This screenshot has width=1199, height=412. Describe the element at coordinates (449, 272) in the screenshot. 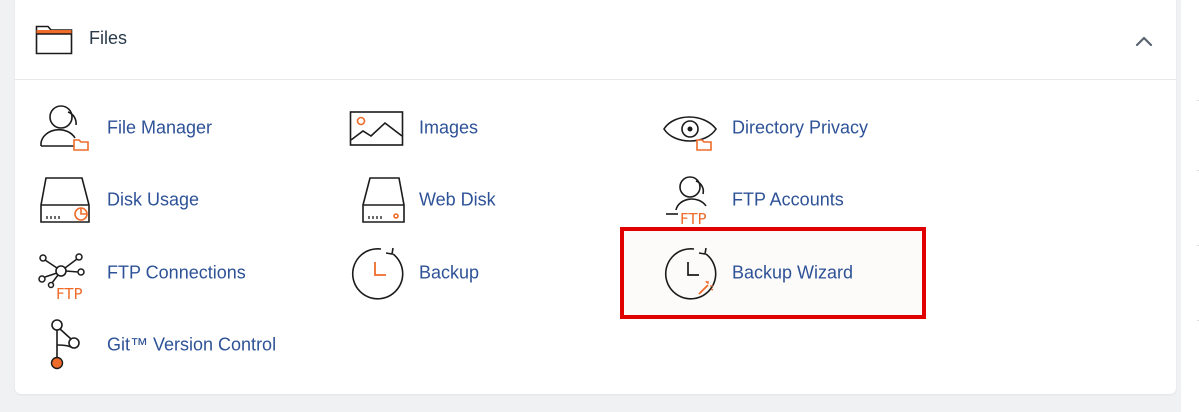

I see `item-label: Backup` at that location.